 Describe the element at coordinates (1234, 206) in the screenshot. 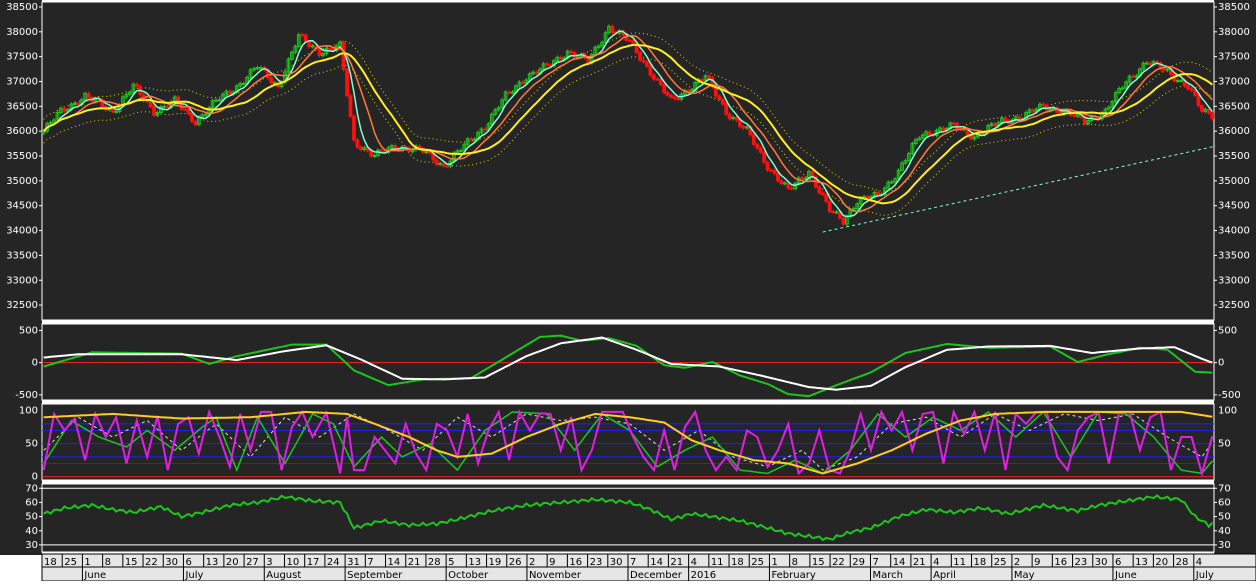

I see `price-axis-right-tick-label: 34500` at that location.